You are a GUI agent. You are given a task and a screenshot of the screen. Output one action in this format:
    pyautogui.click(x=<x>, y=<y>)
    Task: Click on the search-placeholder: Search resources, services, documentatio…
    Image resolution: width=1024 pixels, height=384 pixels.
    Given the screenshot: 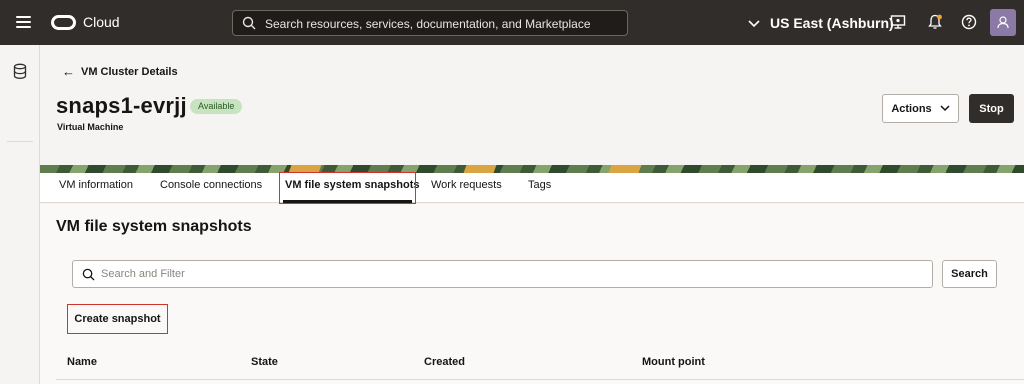 What is the action you would take?
    pyautogui.click(x=428, y=24)
    